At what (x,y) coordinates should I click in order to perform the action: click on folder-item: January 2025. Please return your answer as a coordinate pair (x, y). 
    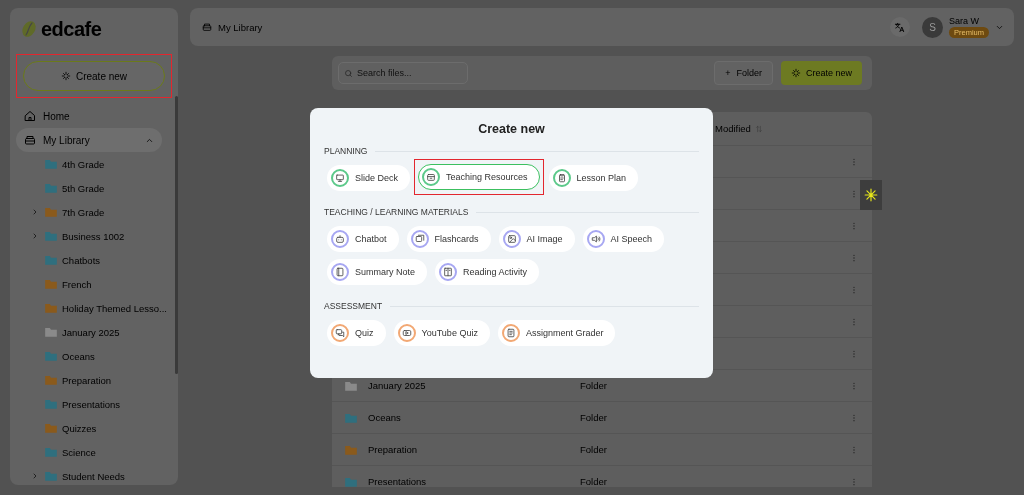
    Looking at the image, I should click on (91, 332).